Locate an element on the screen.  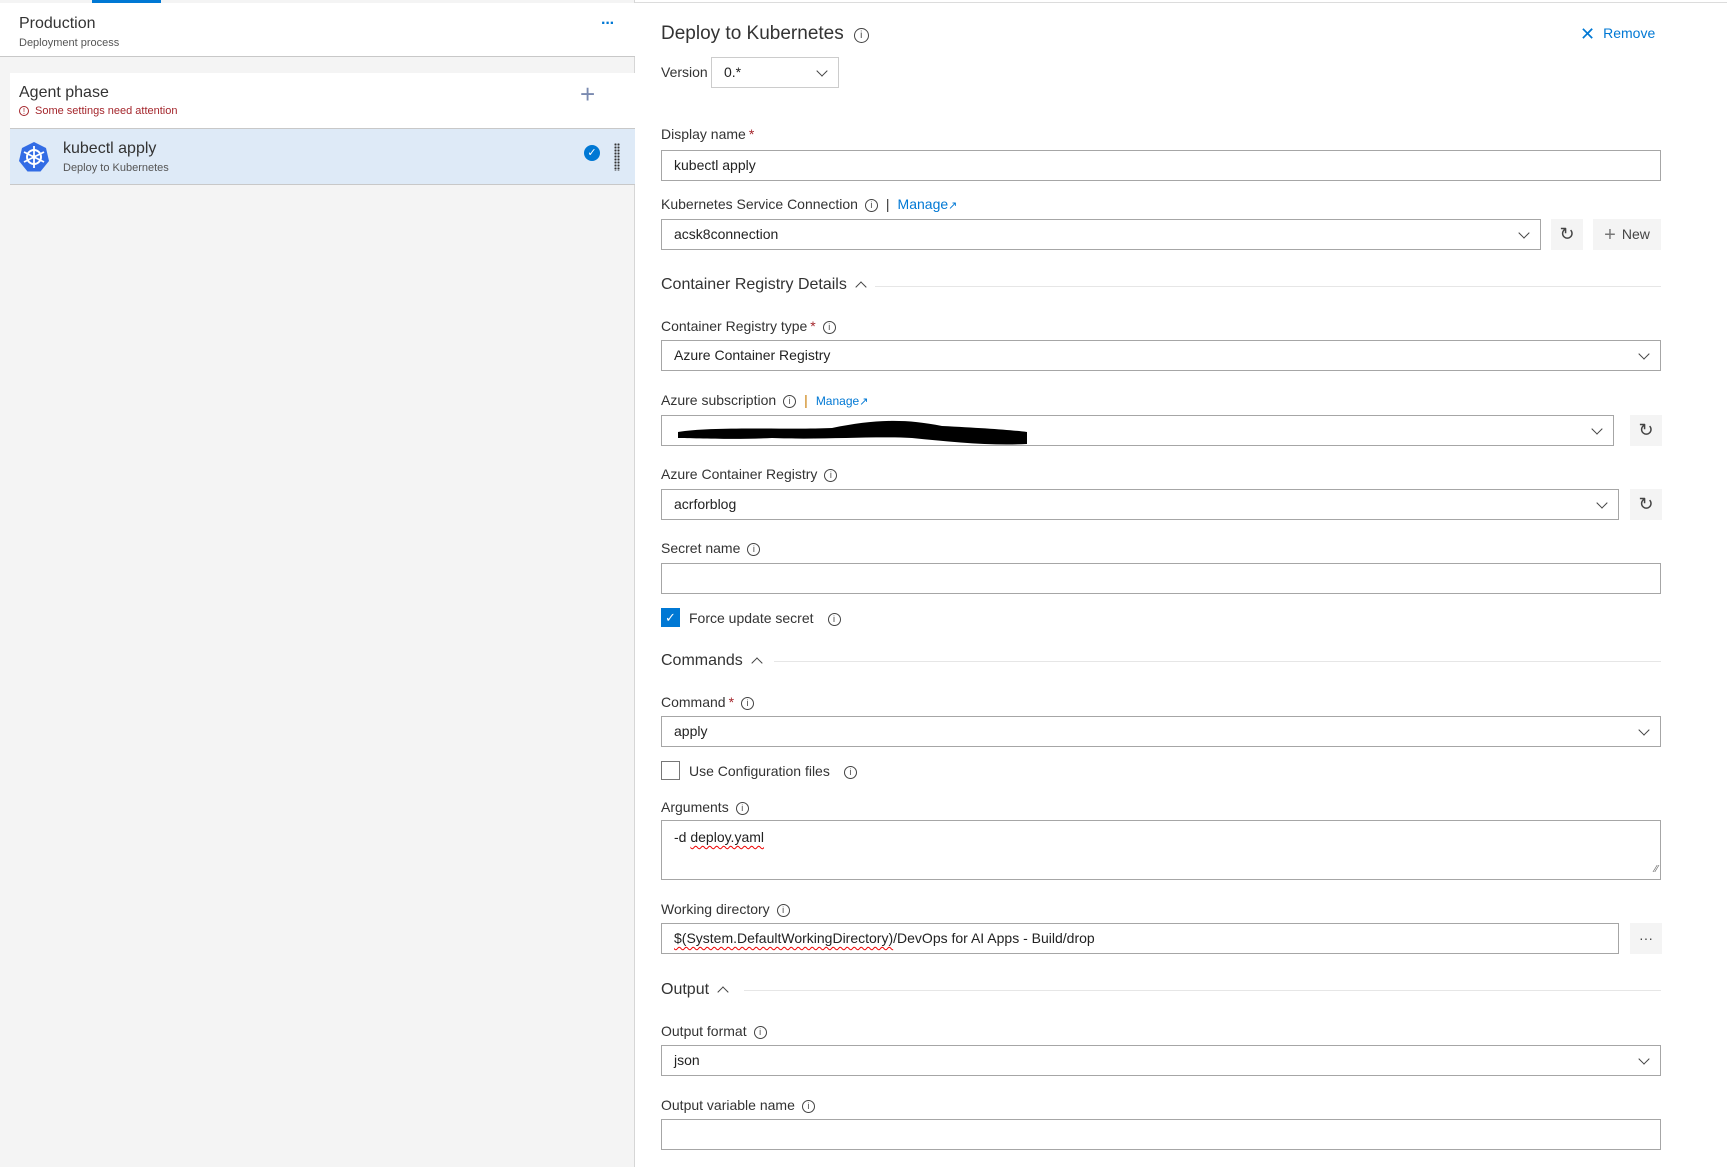
active-tab-indicator is located at coordinates (126, 1).